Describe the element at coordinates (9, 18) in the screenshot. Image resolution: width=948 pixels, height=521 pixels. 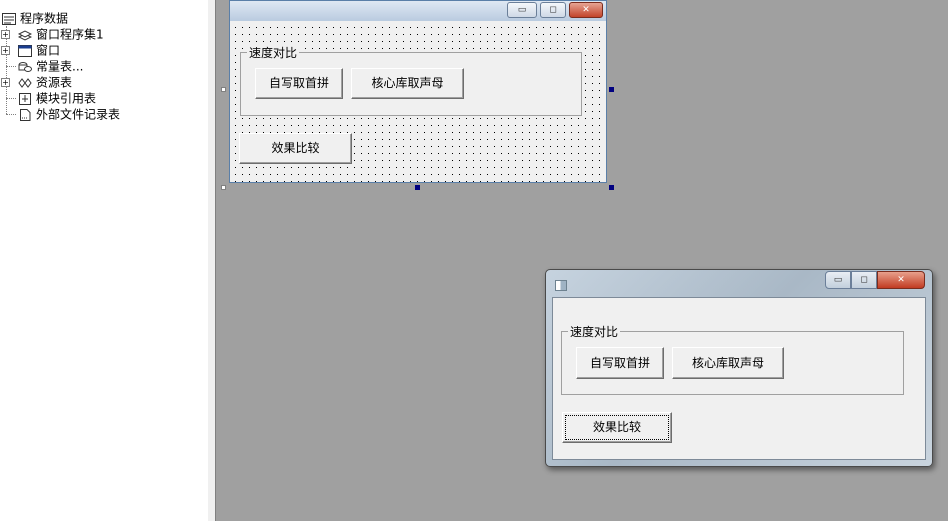
I see `program-data-icon` at that location.